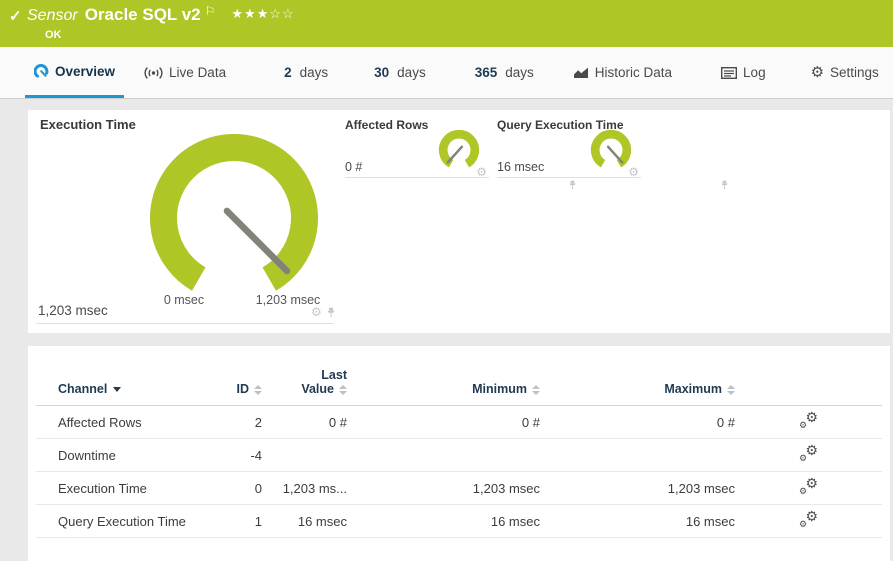  I want to click on stars-filled: ★★★, so click(250, 13).